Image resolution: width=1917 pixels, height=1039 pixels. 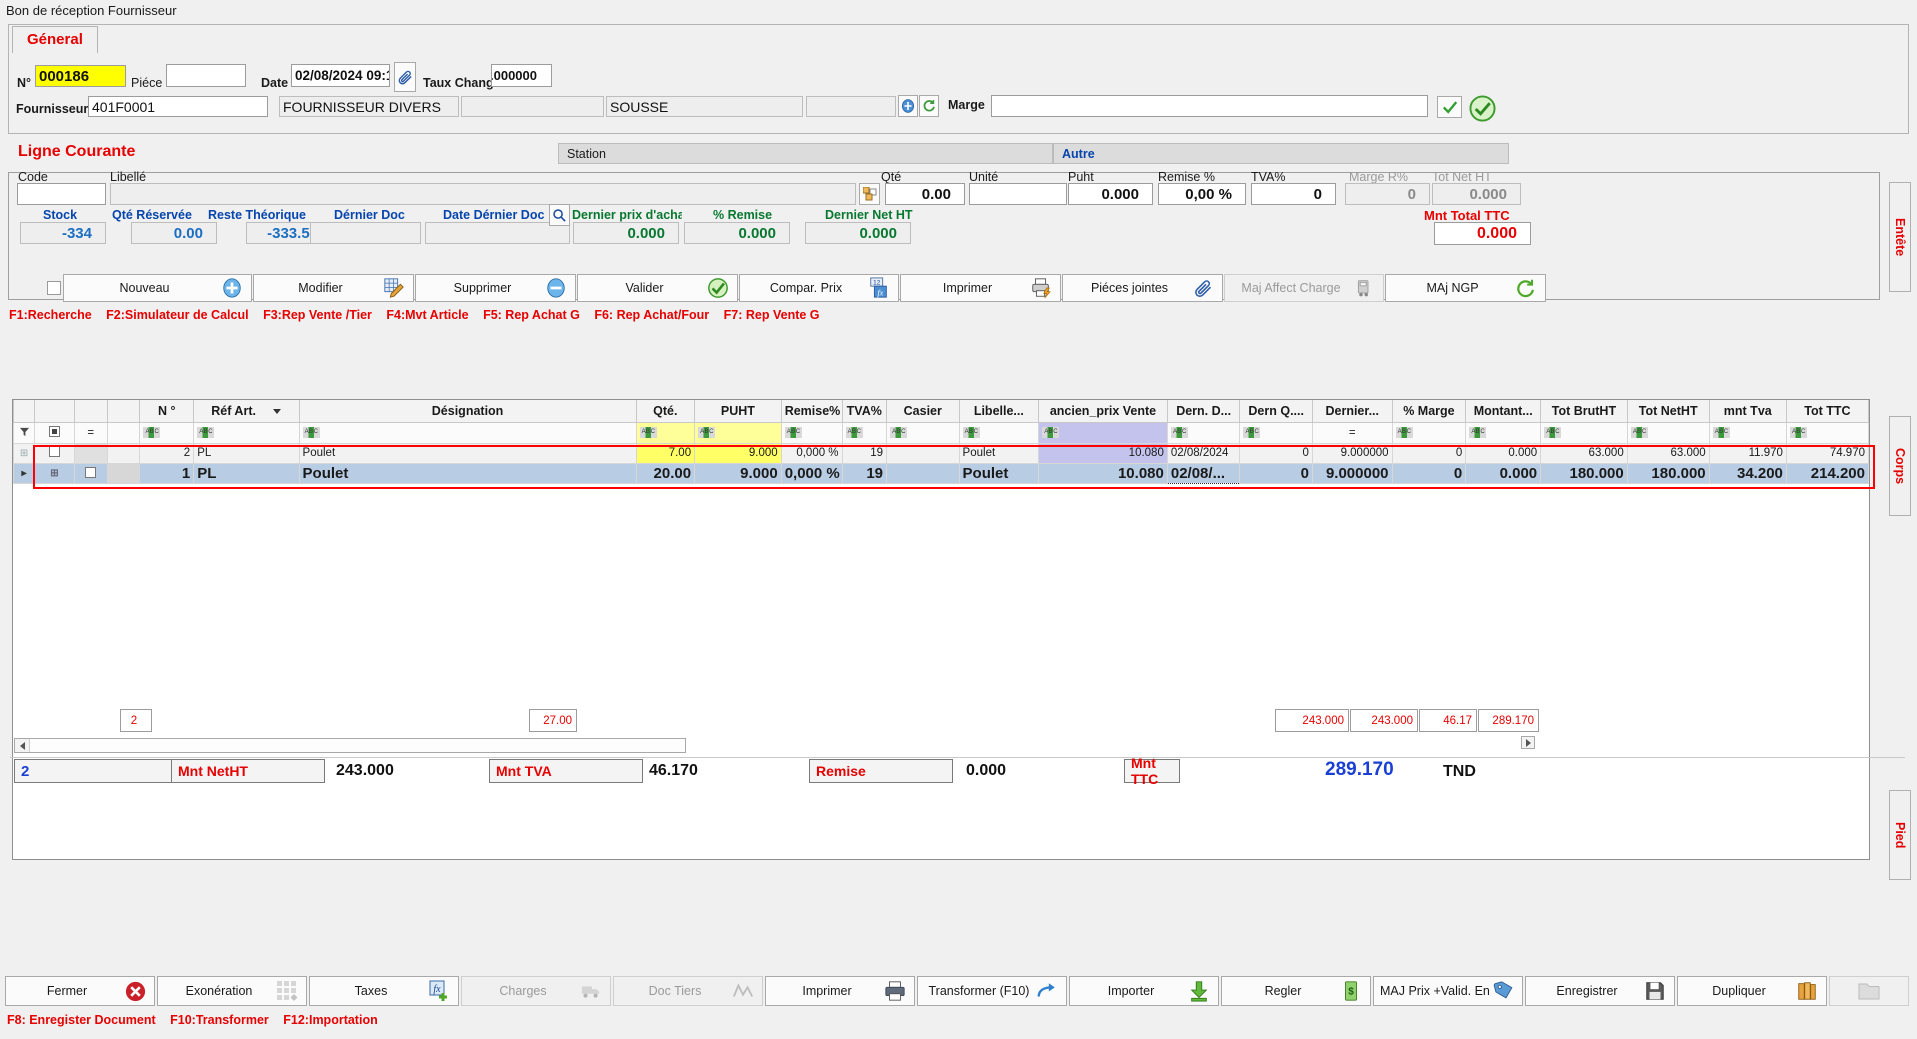 What do you see at coordinates (1144, 991) in the screenshot?
I see `importer-button: Importer` at bounding box center [1144, 991].